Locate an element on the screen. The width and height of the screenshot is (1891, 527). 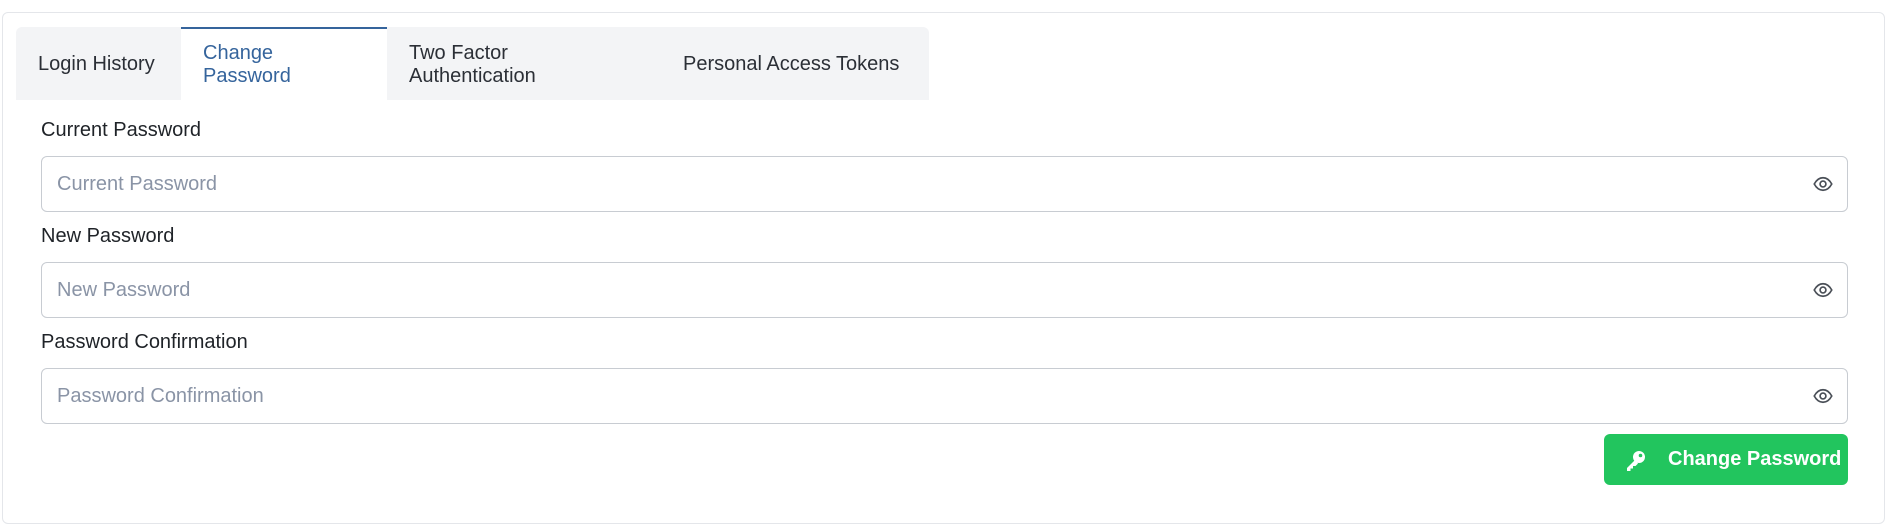
tab-label: Login History is located at coordinates (96, 64).